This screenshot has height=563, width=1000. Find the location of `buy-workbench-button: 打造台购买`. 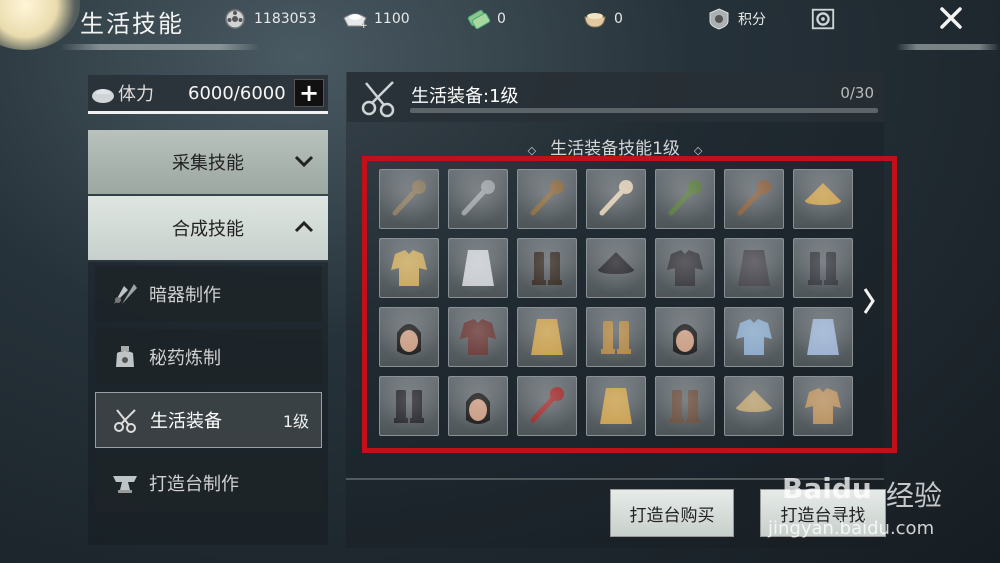

buy-workbench-button: 打造台购买 is located at coordinates (672, 513).